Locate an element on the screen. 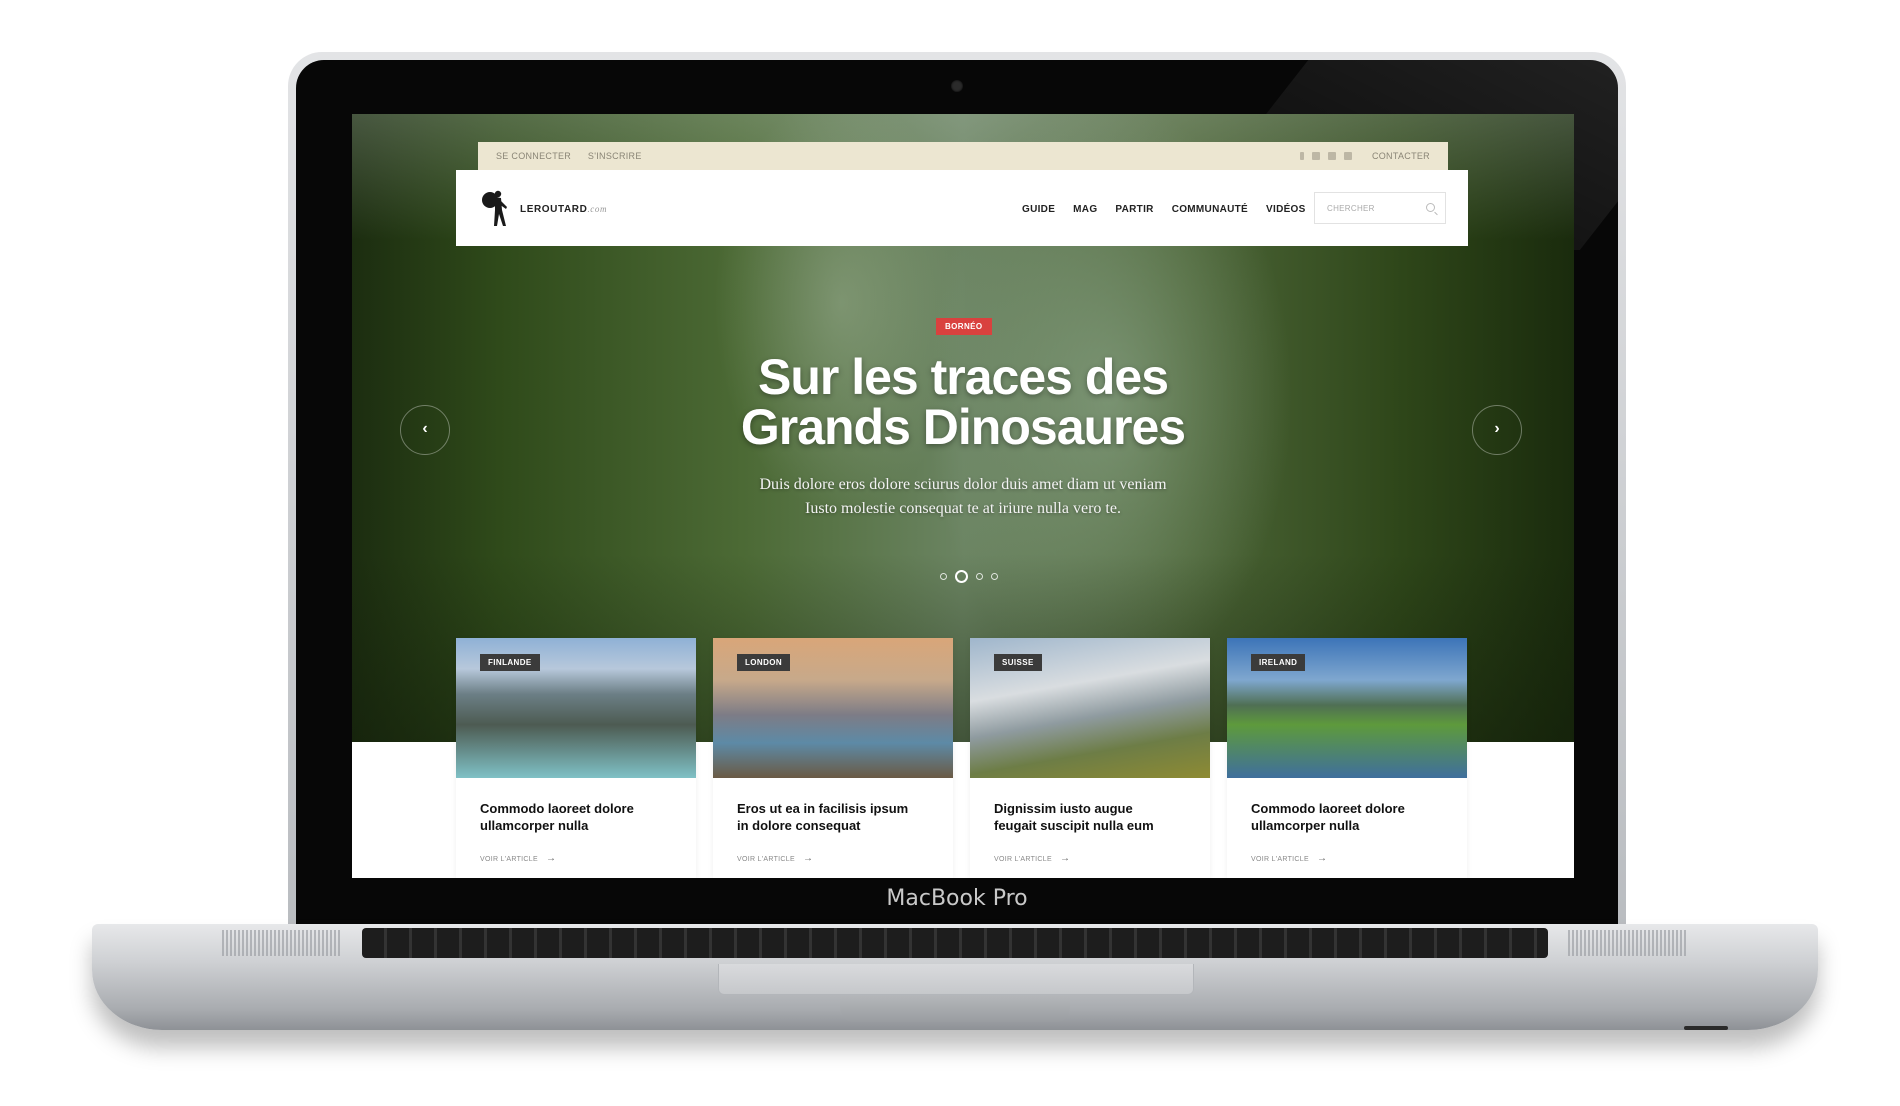 The width and height of the screenshot is (1900, 1106). logo-suffix: .com is located at coordinates (597, 209).